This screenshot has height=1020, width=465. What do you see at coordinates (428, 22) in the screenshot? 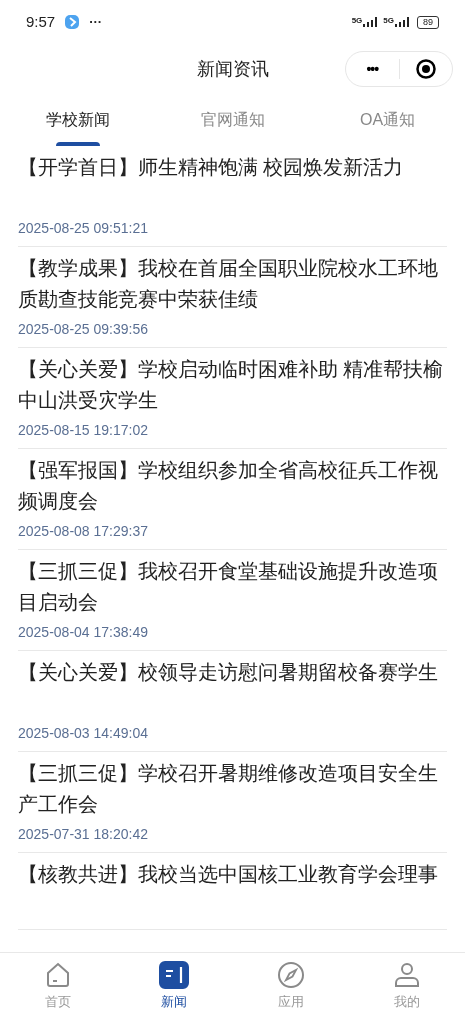
I see `battery-icon: 89` at bounding box center [428, 22].